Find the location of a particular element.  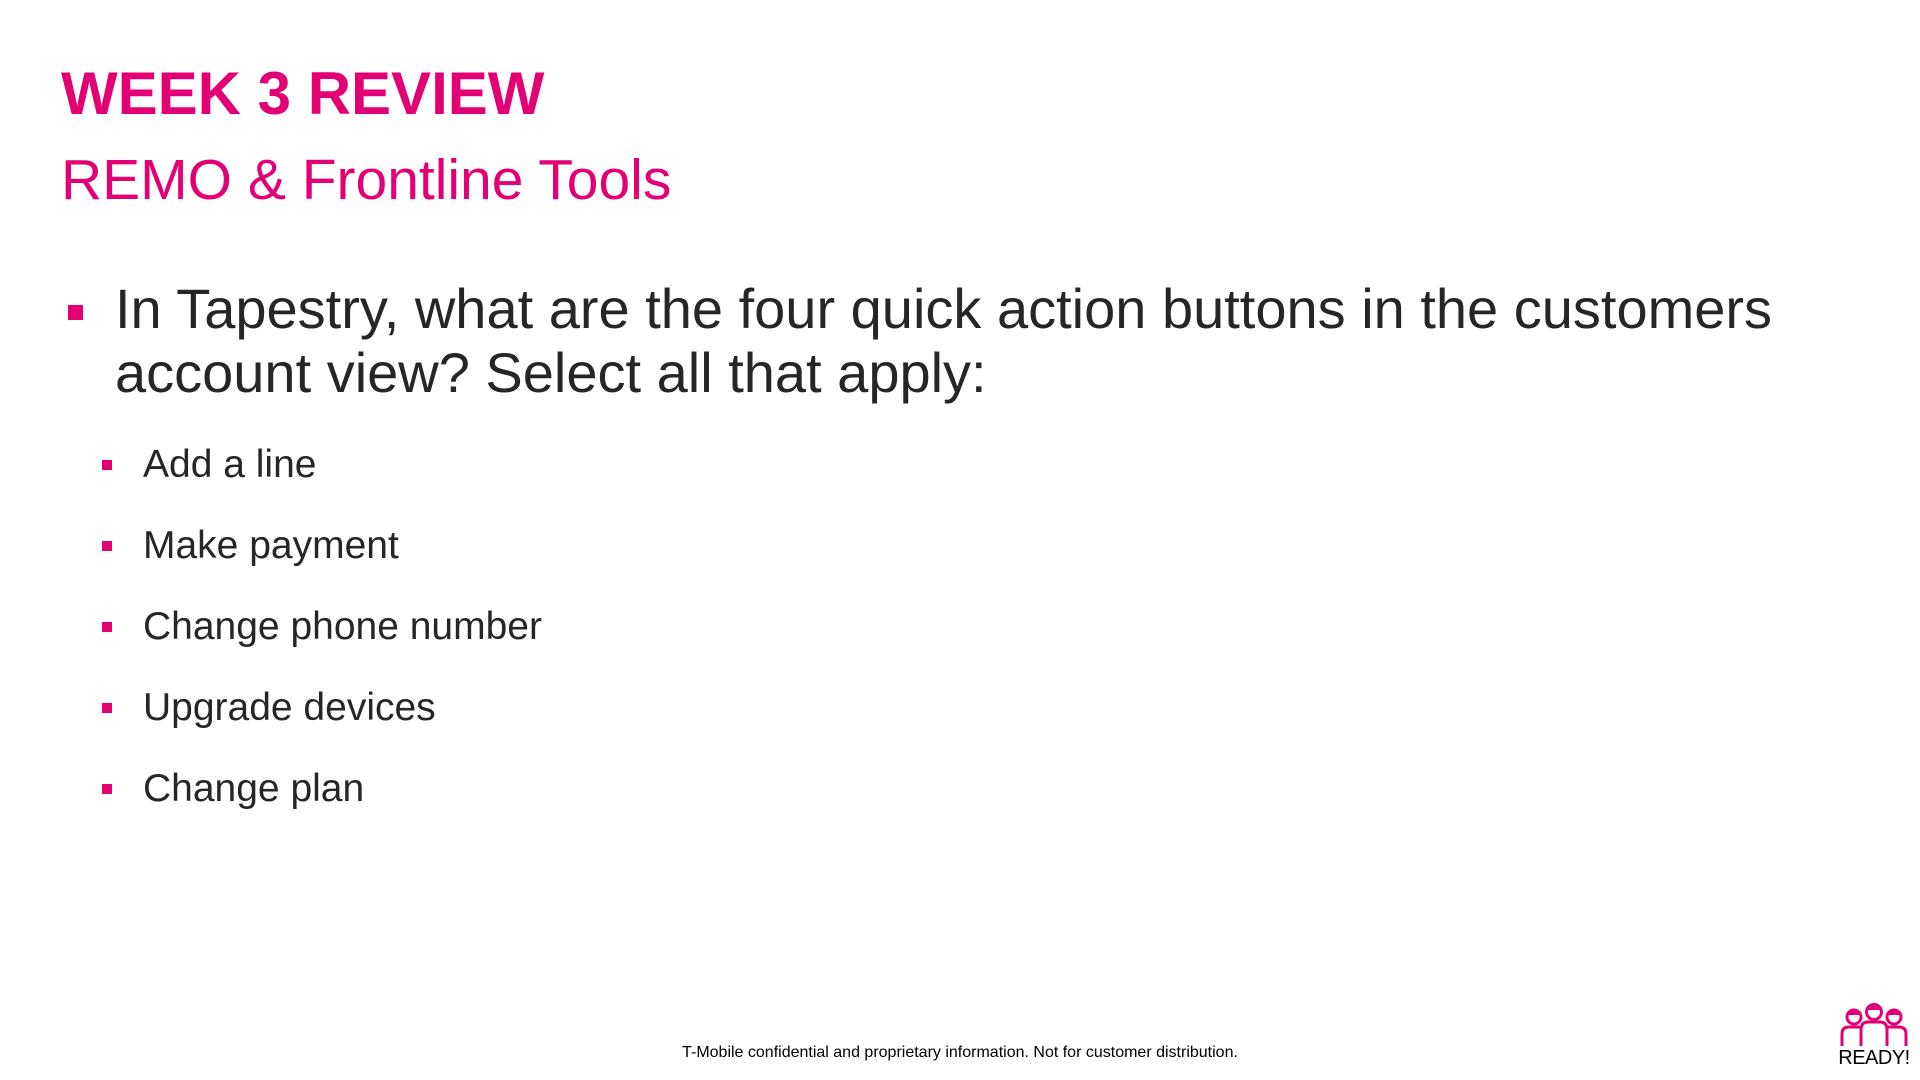

answer-option: Change plan is located at coordinates (502, 789).